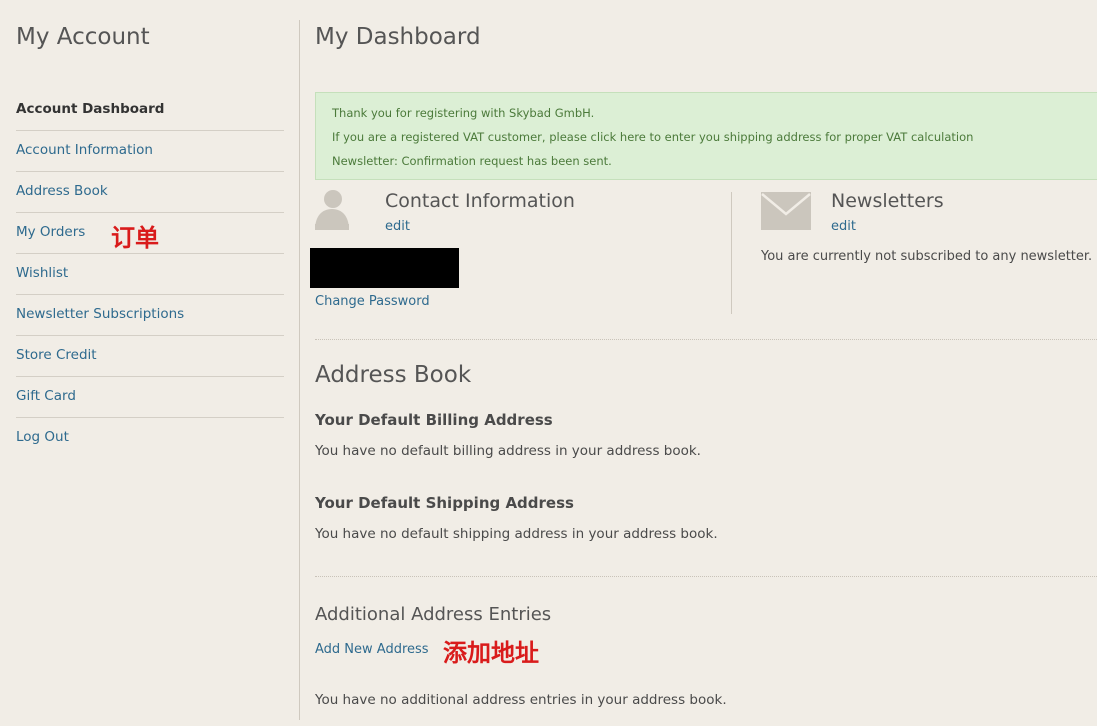 The image size is (1097, 726). I want to click on change-password-link: Change Password, so click(372, 301).